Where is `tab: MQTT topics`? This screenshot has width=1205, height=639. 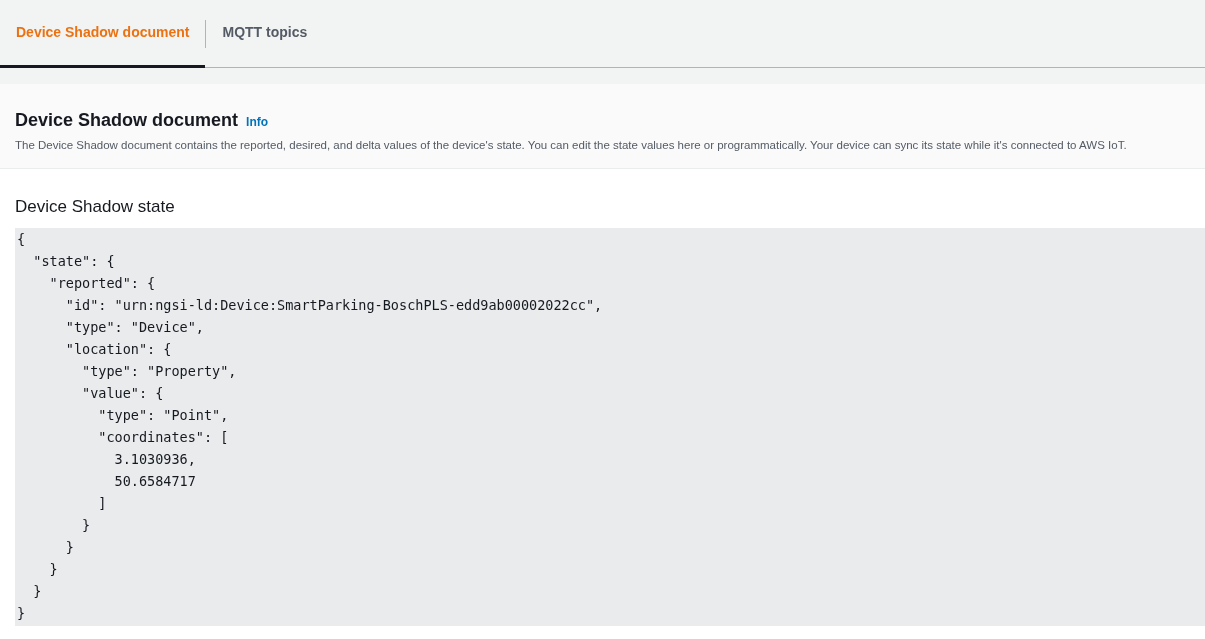 tab: MQTT topics is located at coordinates (265, 34).